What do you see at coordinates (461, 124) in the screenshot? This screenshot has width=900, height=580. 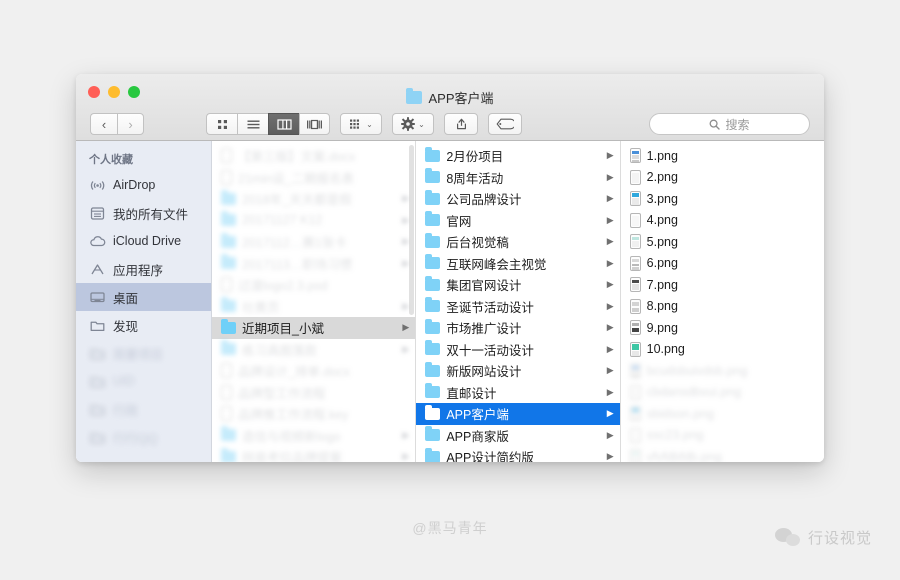 I see `share-button` at bounding box center [461, 124].